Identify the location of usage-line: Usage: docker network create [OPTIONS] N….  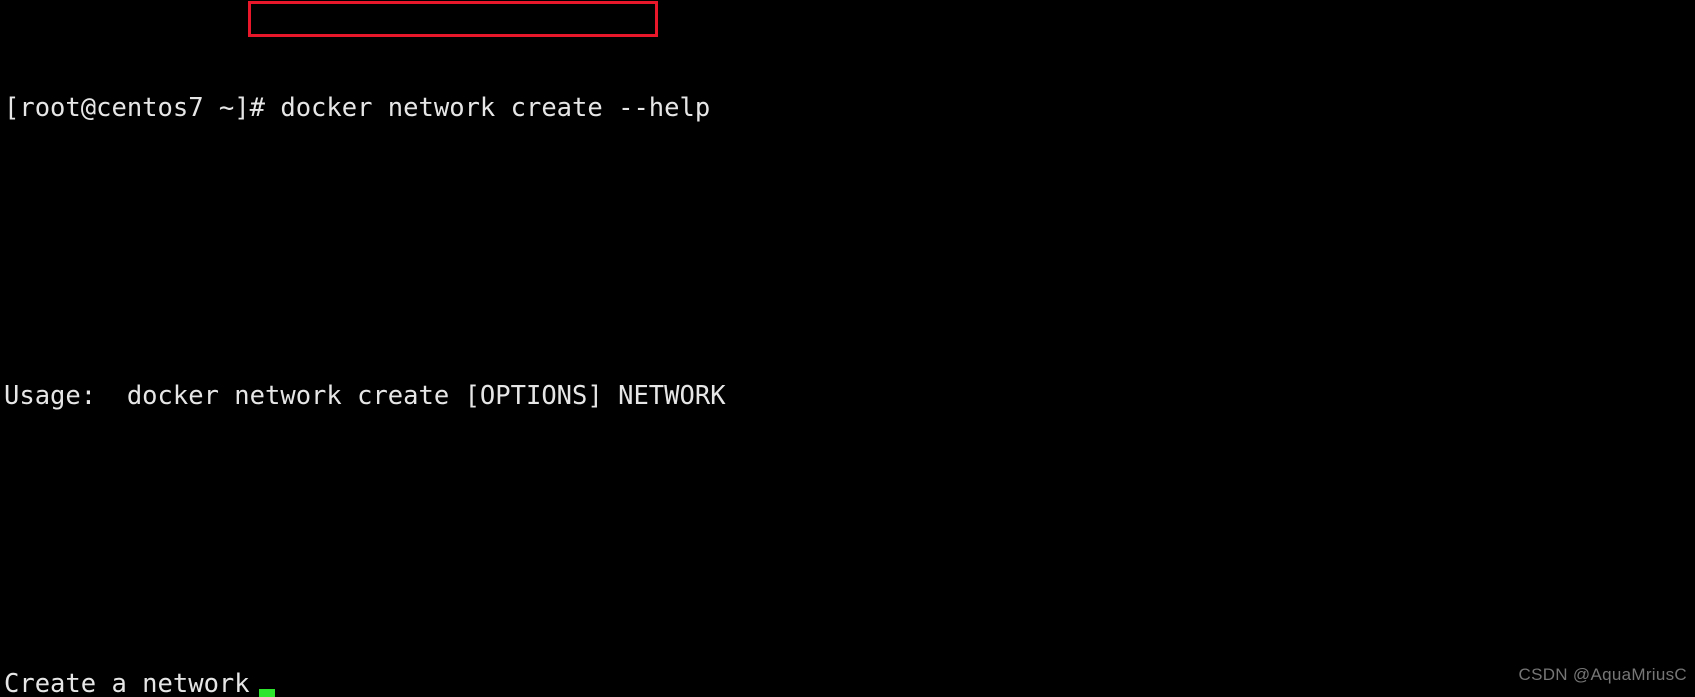
(365, 396).